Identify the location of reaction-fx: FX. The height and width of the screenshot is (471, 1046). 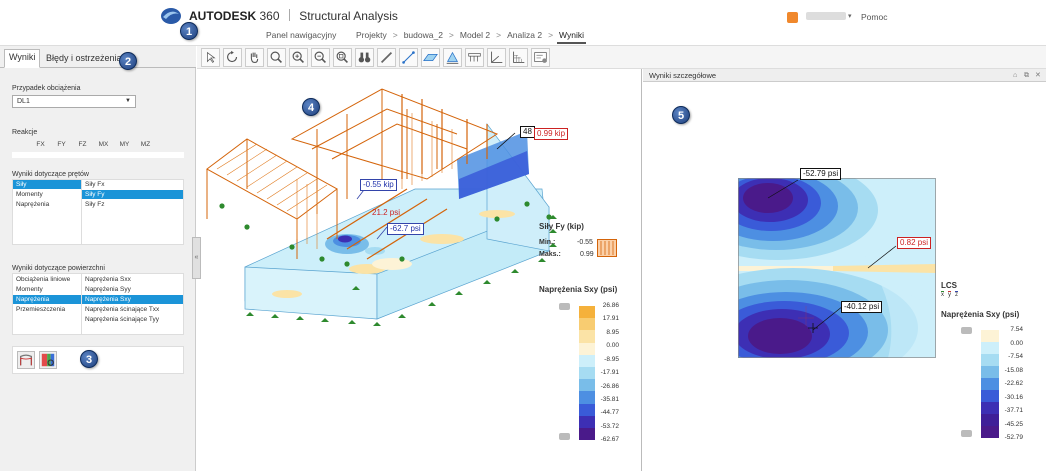
(40, 145).